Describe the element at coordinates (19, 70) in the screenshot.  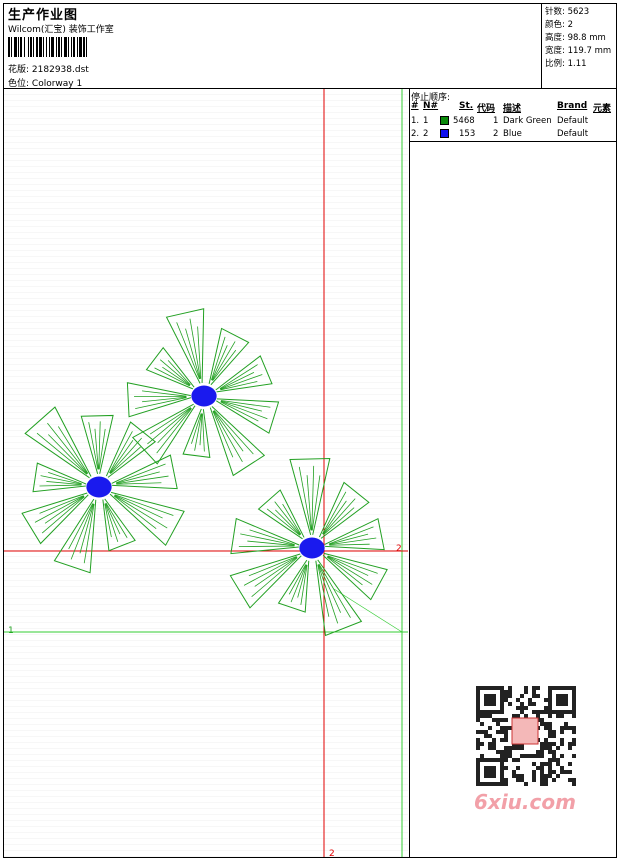
I see `design-label: 花版:` at that location.